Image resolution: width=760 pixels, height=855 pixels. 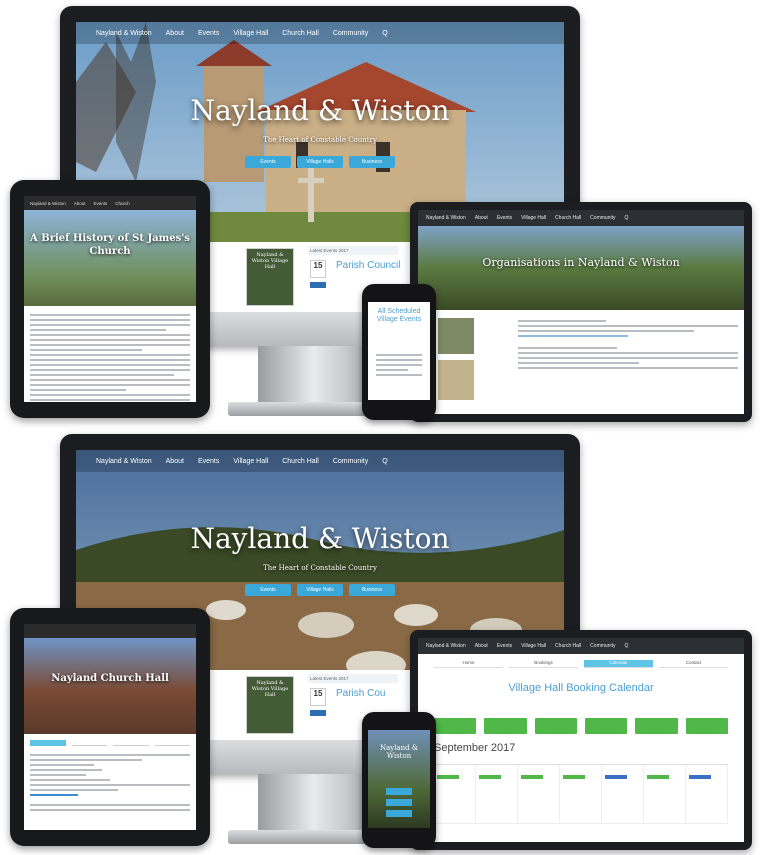 I want to click on tablet-body-text, so click(x=110, y=784).